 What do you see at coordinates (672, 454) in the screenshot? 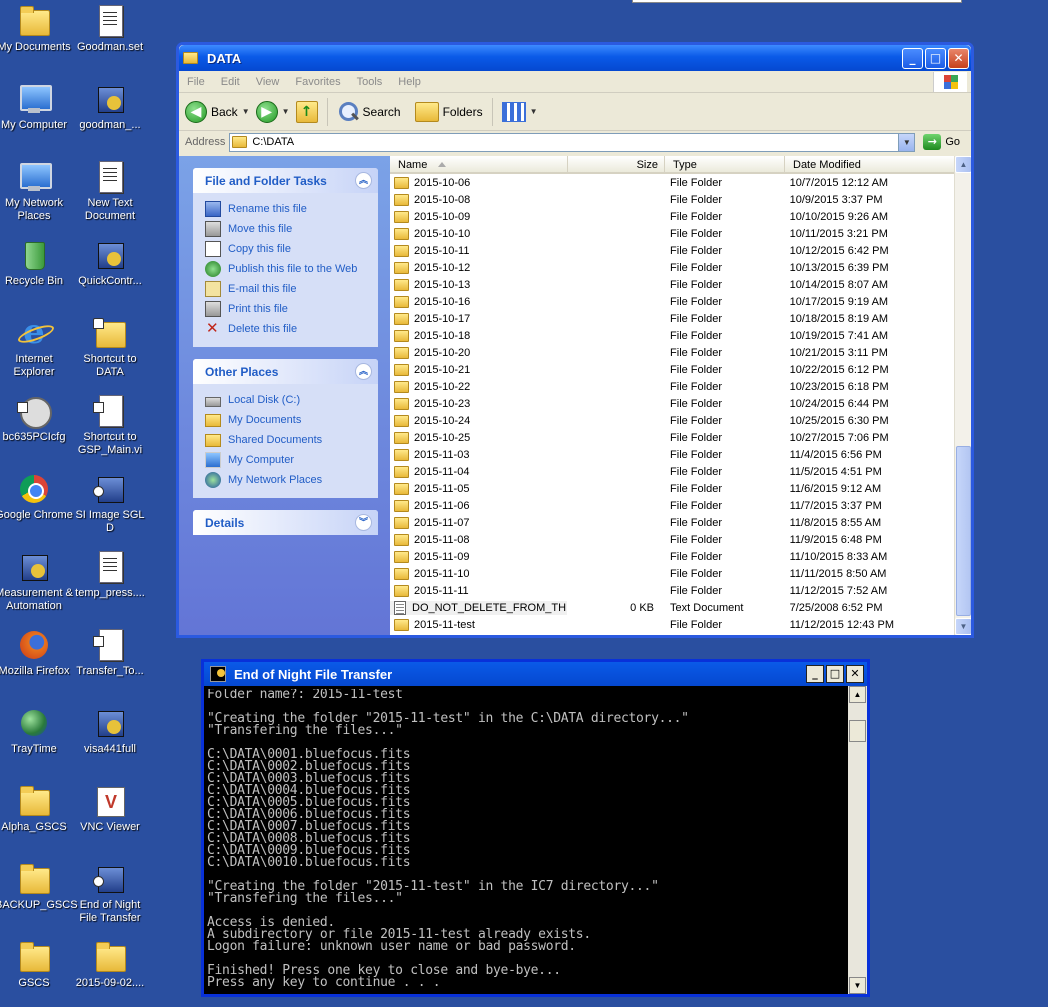
I see `file-row: 2015-11-03 File Folder 11/4/2015 6:56 PM` at bounding box center [672, 454].